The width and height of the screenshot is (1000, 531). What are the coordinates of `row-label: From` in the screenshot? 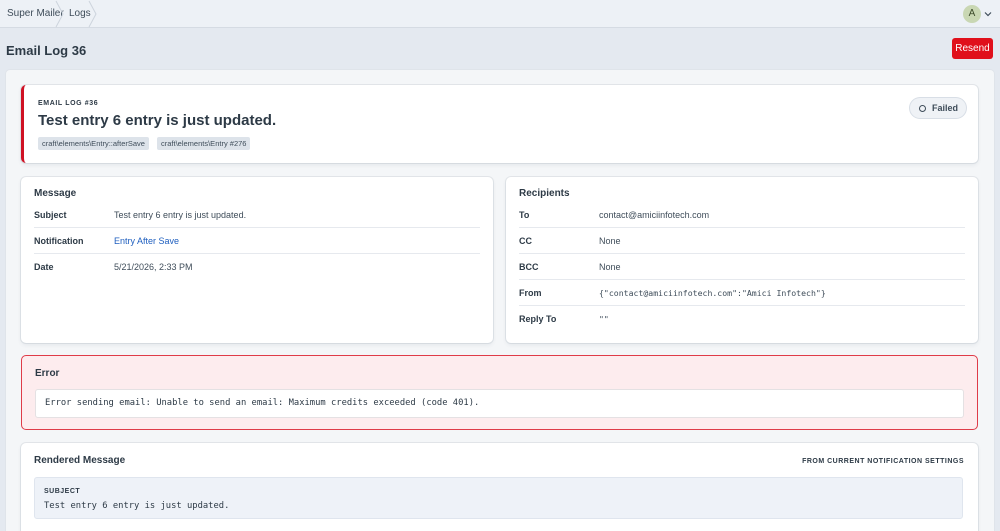 It's located at (530, 293).